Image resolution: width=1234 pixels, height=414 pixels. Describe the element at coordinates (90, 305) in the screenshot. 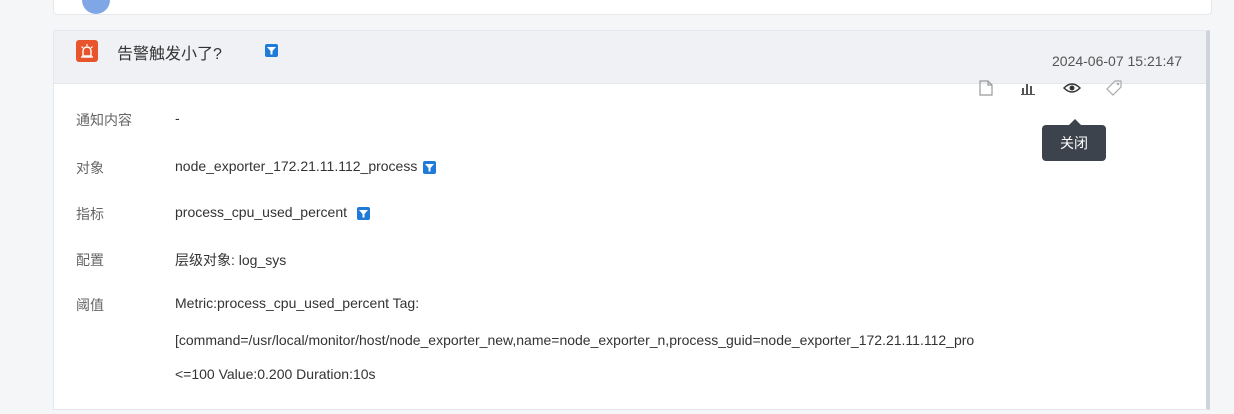

I see `threshold-label: 阈值` at that location.